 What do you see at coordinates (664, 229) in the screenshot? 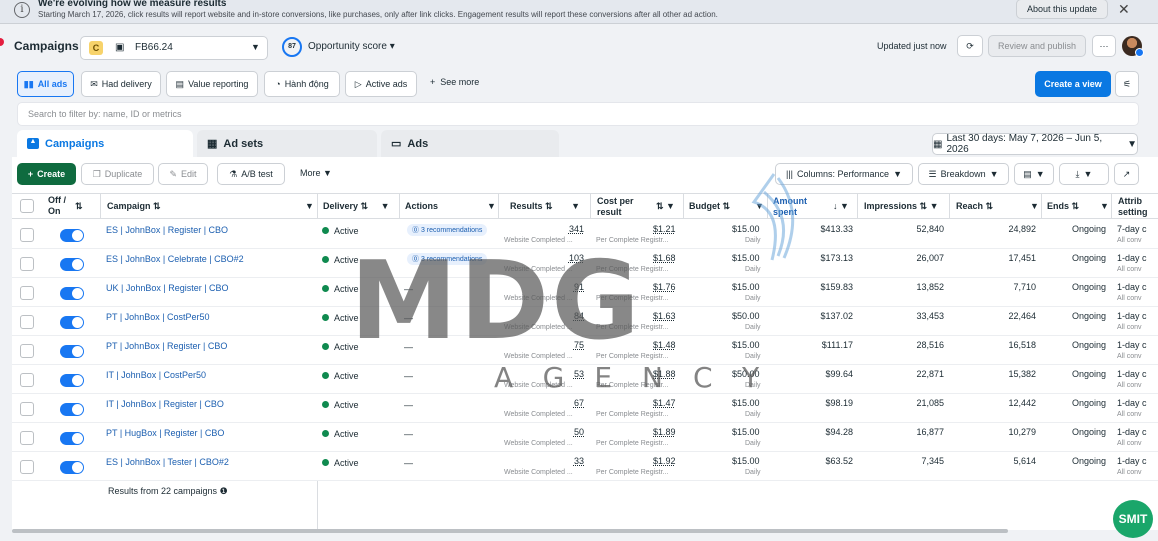
I see `cost-value: $1.21` at bounding box center [664, 229].